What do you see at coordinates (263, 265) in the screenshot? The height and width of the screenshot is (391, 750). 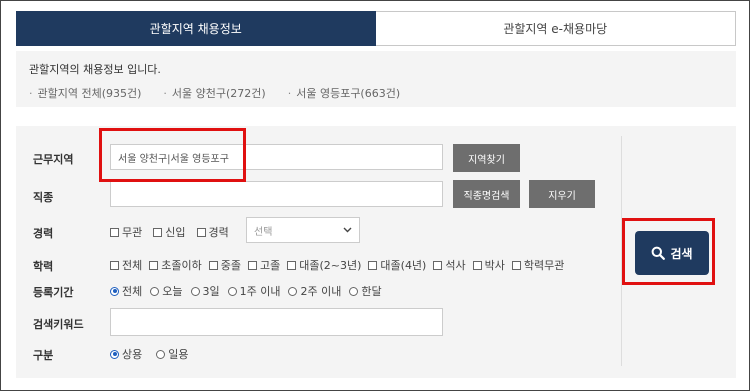 I see `edu-high-option: 고졸` at bounding box center [263, 265].